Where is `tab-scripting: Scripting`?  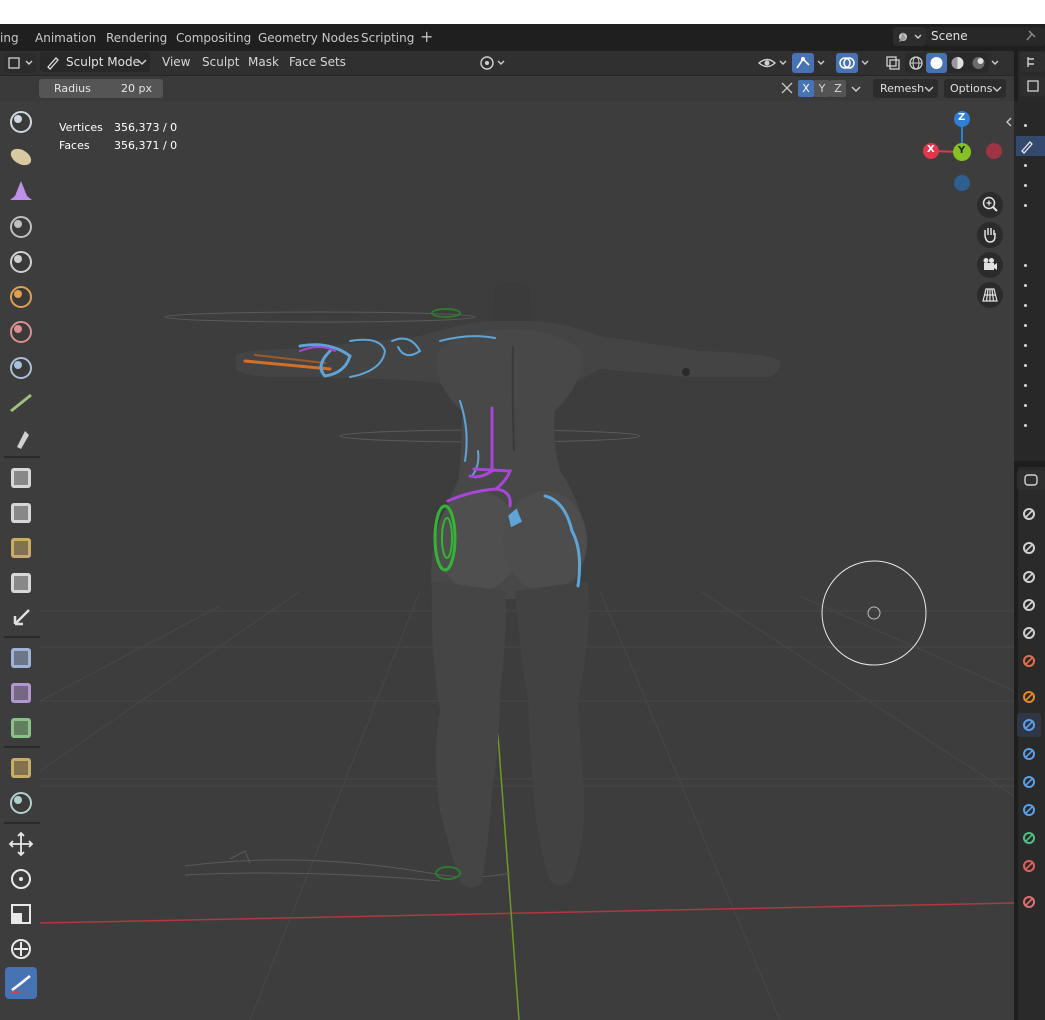 tab-scripting: Scripting is located at coordinates (387, 37).